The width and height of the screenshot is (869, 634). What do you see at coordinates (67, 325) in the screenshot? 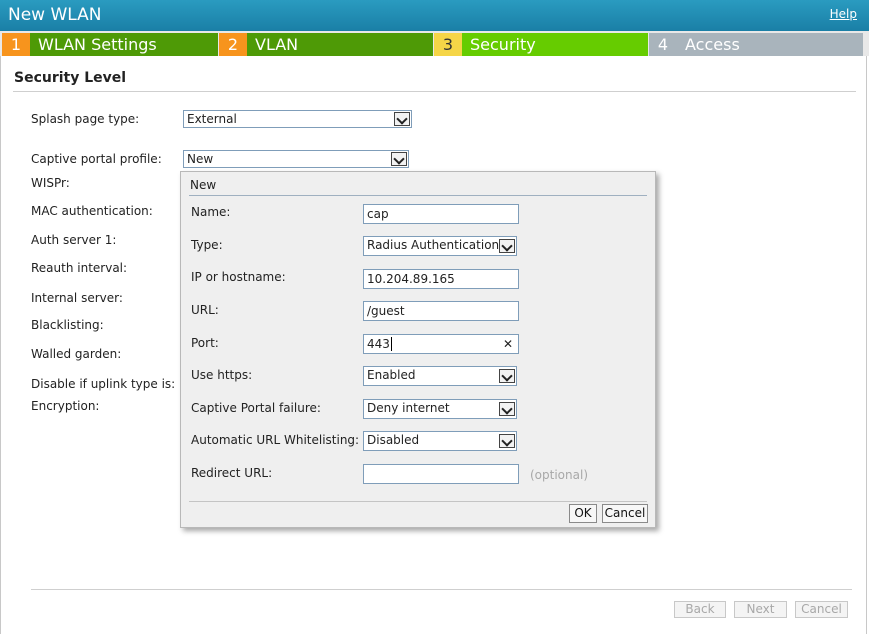
I see `blacklisting-label: Blacklisting:` at bounding box center [67, 325].